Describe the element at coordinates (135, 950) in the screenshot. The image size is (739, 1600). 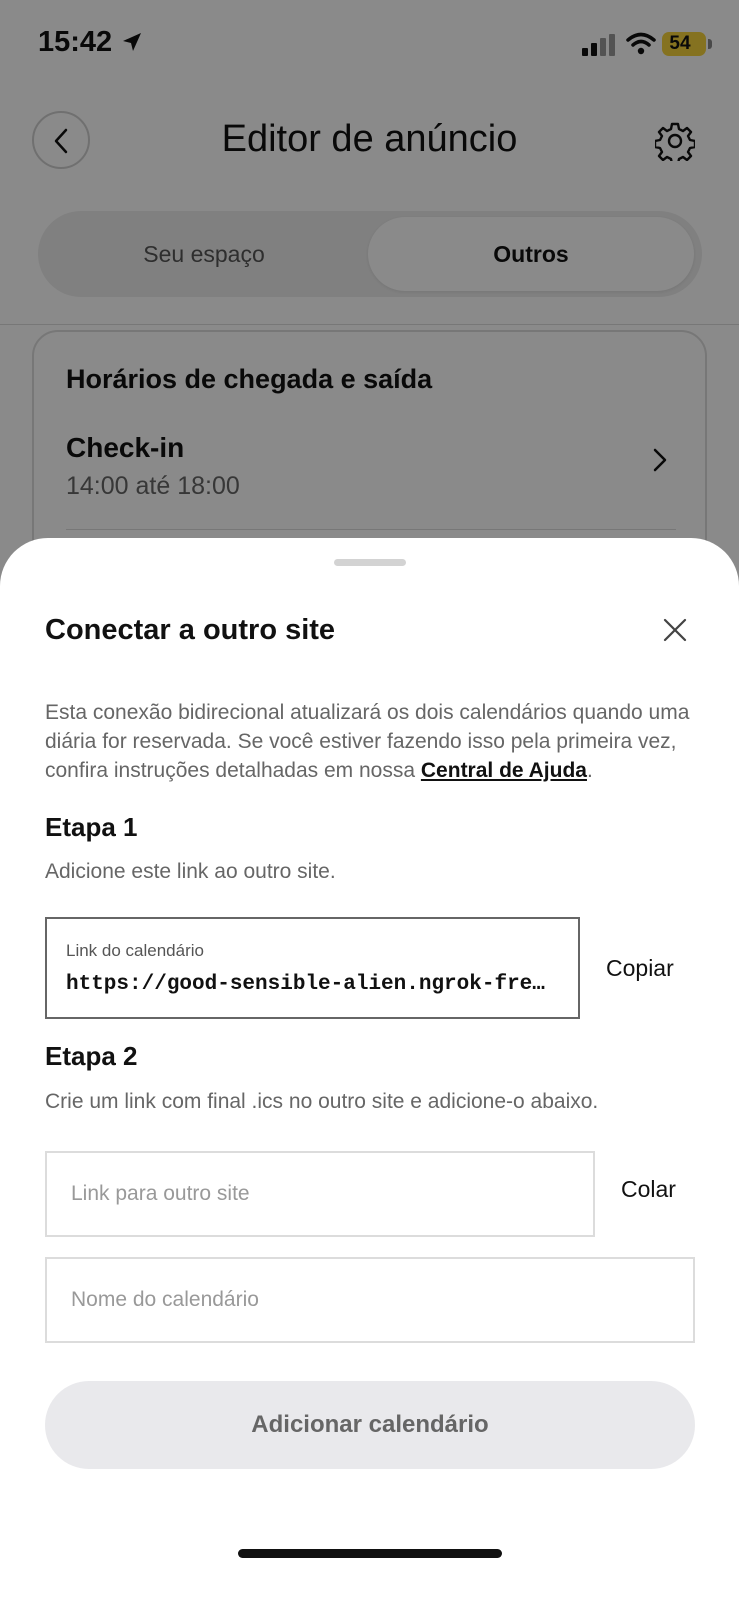
I see `calendar-link-label: Link do calendário` at that location.